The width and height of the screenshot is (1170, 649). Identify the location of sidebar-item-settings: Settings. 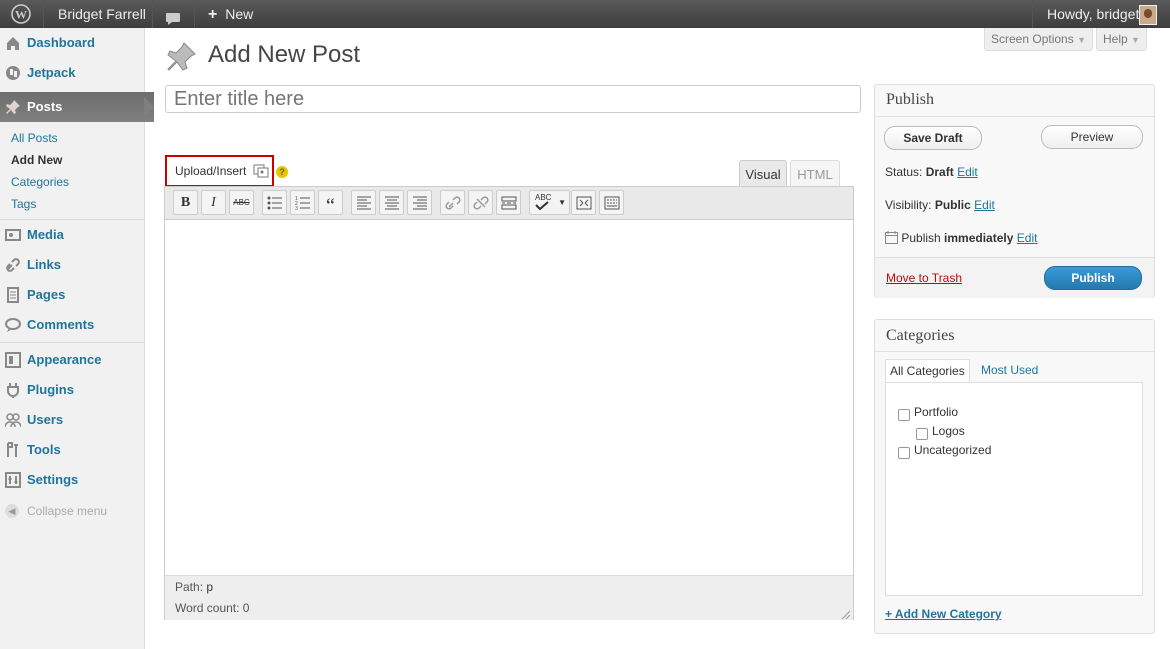
(72, 480).